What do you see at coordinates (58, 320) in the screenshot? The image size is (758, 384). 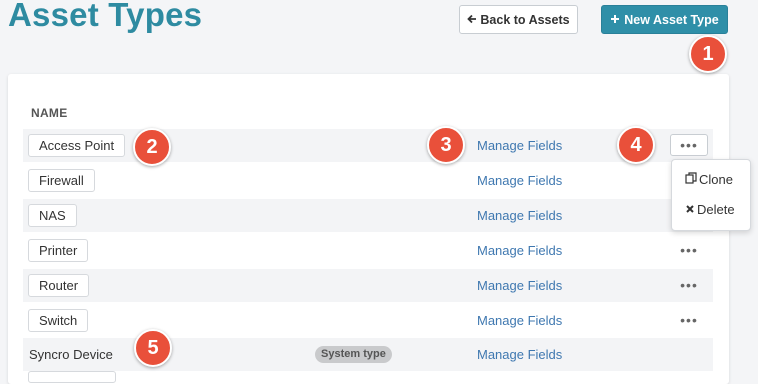 I see `asset-type-name: Switch` at bounding box center [58, 320].